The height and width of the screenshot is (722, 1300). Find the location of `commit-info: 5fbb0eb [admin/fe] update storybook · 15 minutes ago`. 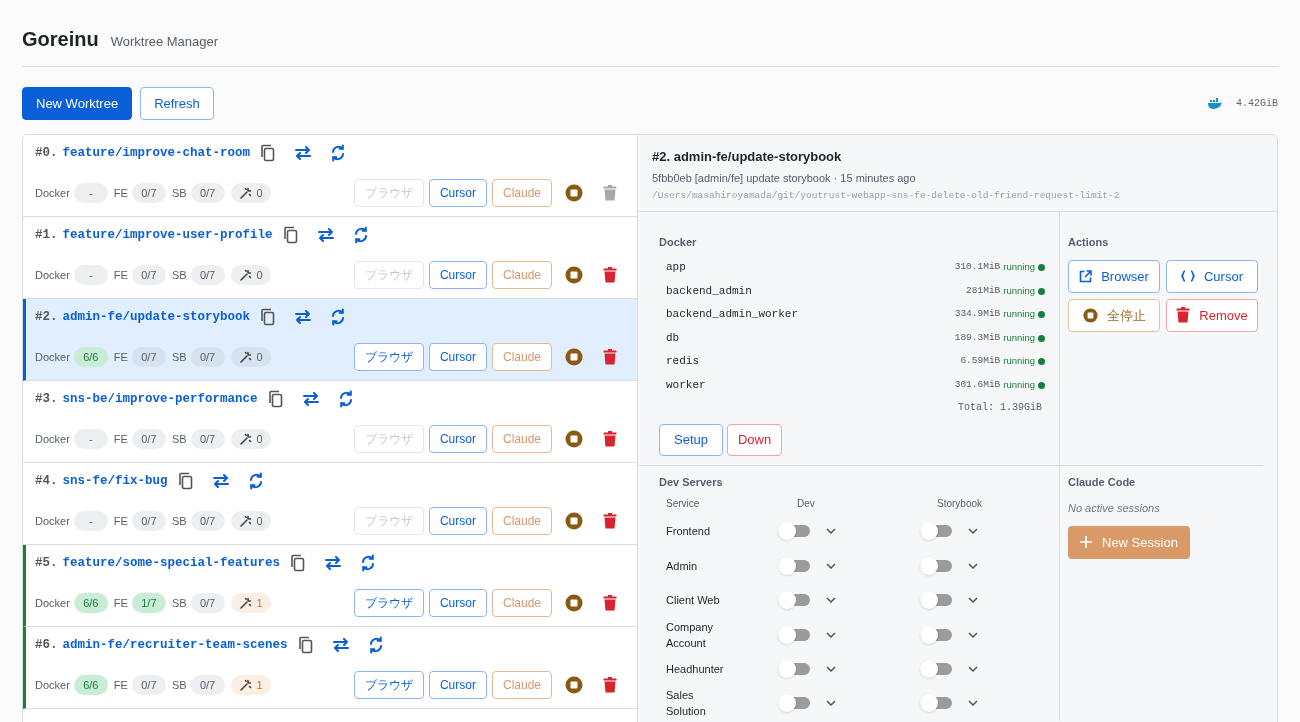

commit-info: 5fbb0eb [admin/fe] update storybook · 15 minutes ago is located at coordinates (784, 178).